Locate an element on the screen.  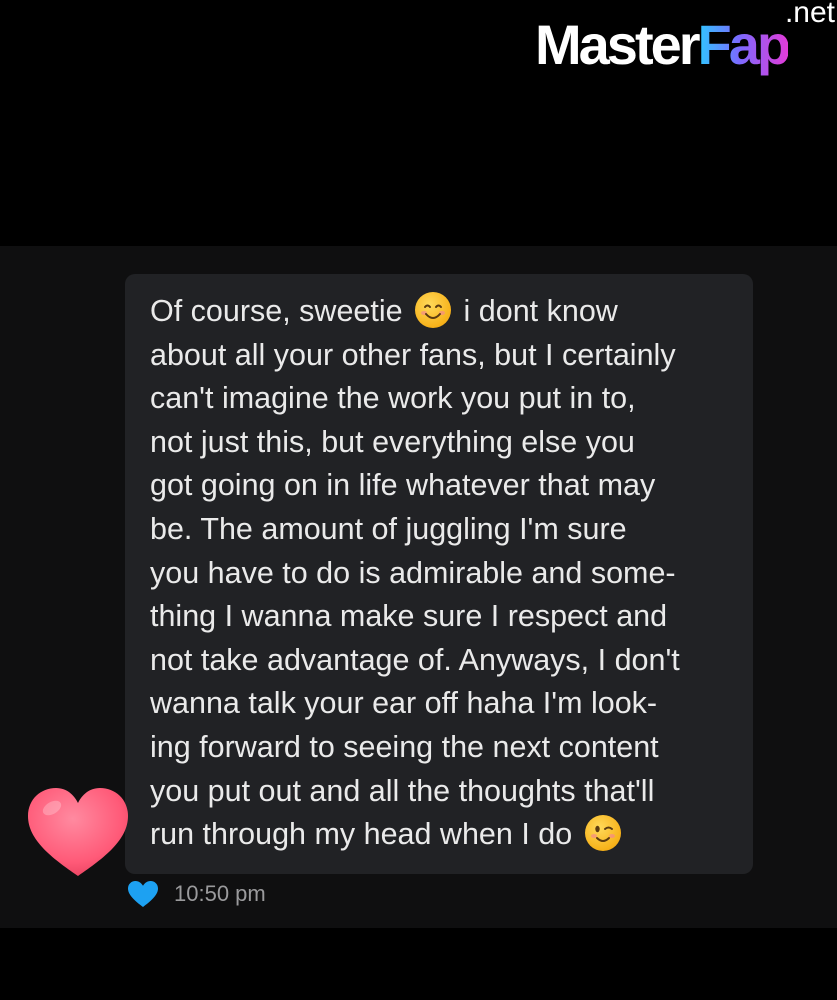
heart-reaction-icon is located at coordinates (78, 832).